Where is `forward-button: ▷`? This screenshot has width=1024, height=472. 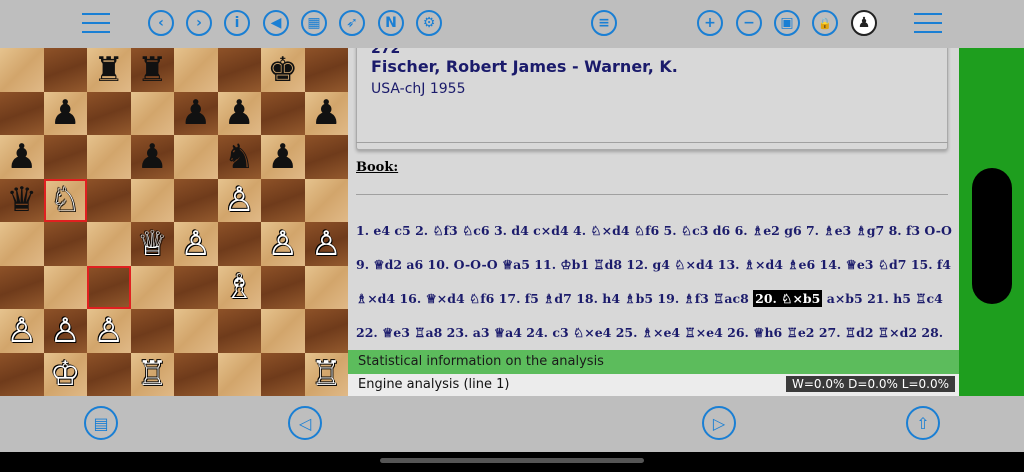 forward-button: ▷ is located at coordinates (719, 423).